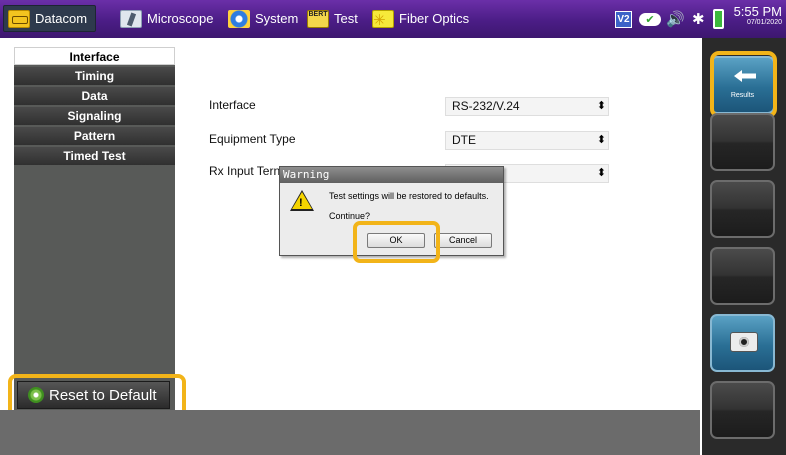 This screenshot has width=786, height=455. Describe the element at coordinates (61, 18) in the screenshot. I see `tab-datacom-label: Datacom` at that location.